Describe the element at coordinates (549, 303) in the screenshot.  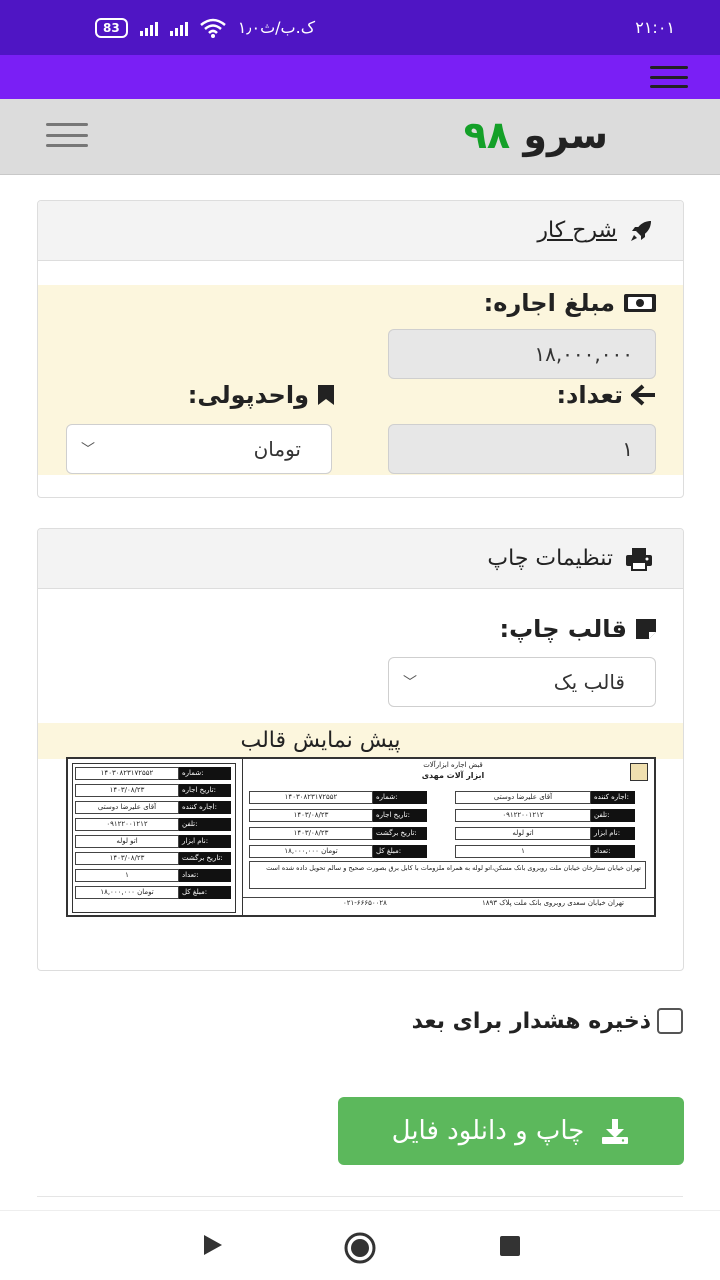
I see `rent-label-text: مبلغ اجاره:` at that location.